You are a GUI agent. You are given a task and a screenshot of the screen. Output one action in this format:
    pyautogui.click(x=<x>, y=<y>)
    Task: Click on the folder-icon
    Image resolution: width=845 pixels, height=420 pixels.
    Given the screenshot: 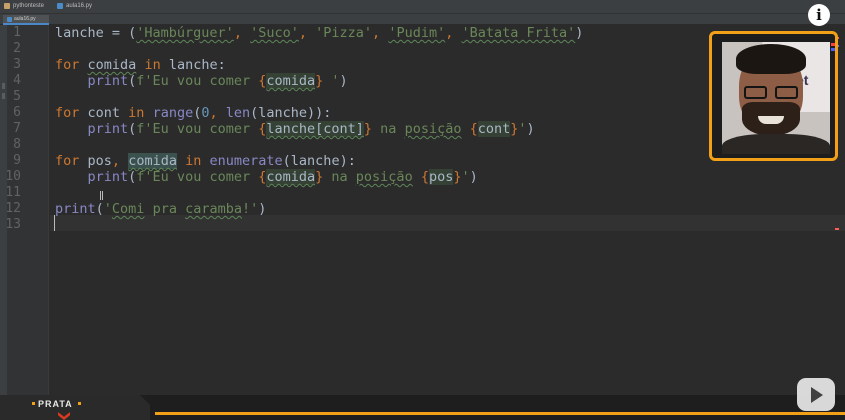 What is the action you would take?
    pyautogui.click(x=7, y=6)
    